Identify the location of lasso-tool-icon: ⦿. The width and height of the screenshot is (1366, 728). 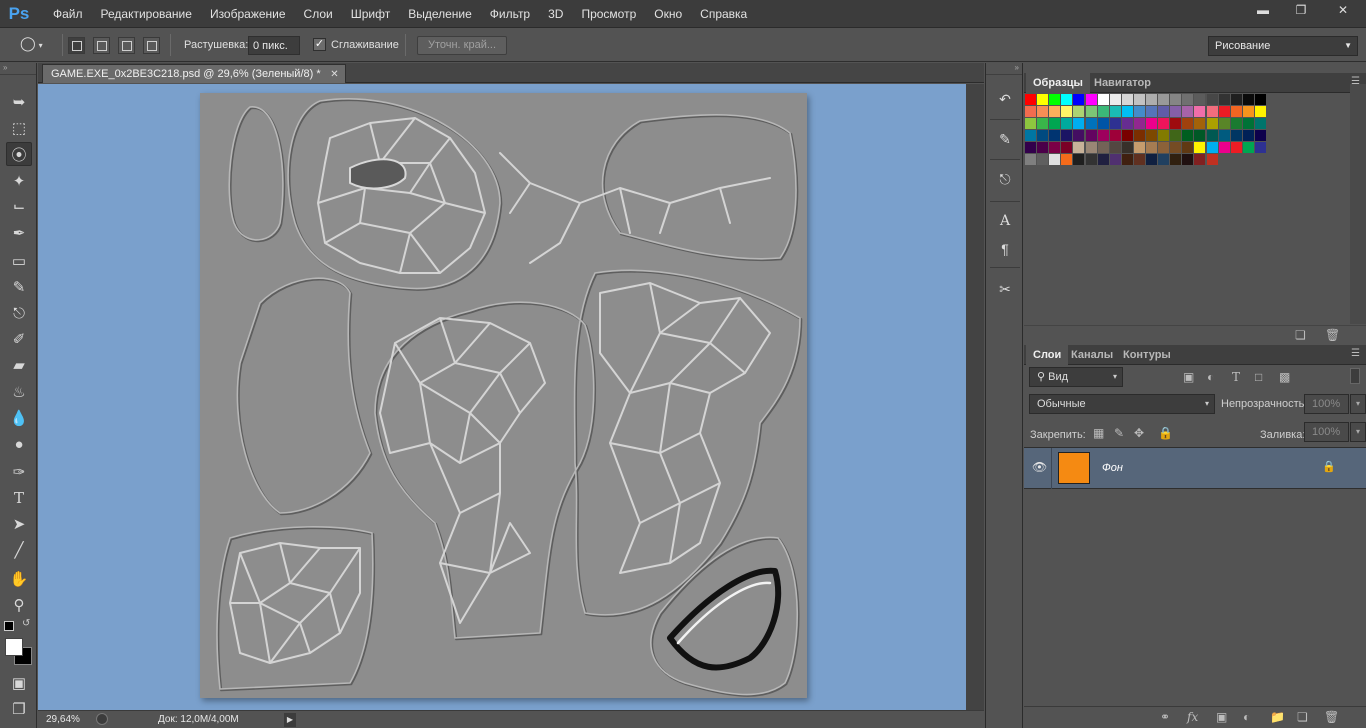
(19, 154).